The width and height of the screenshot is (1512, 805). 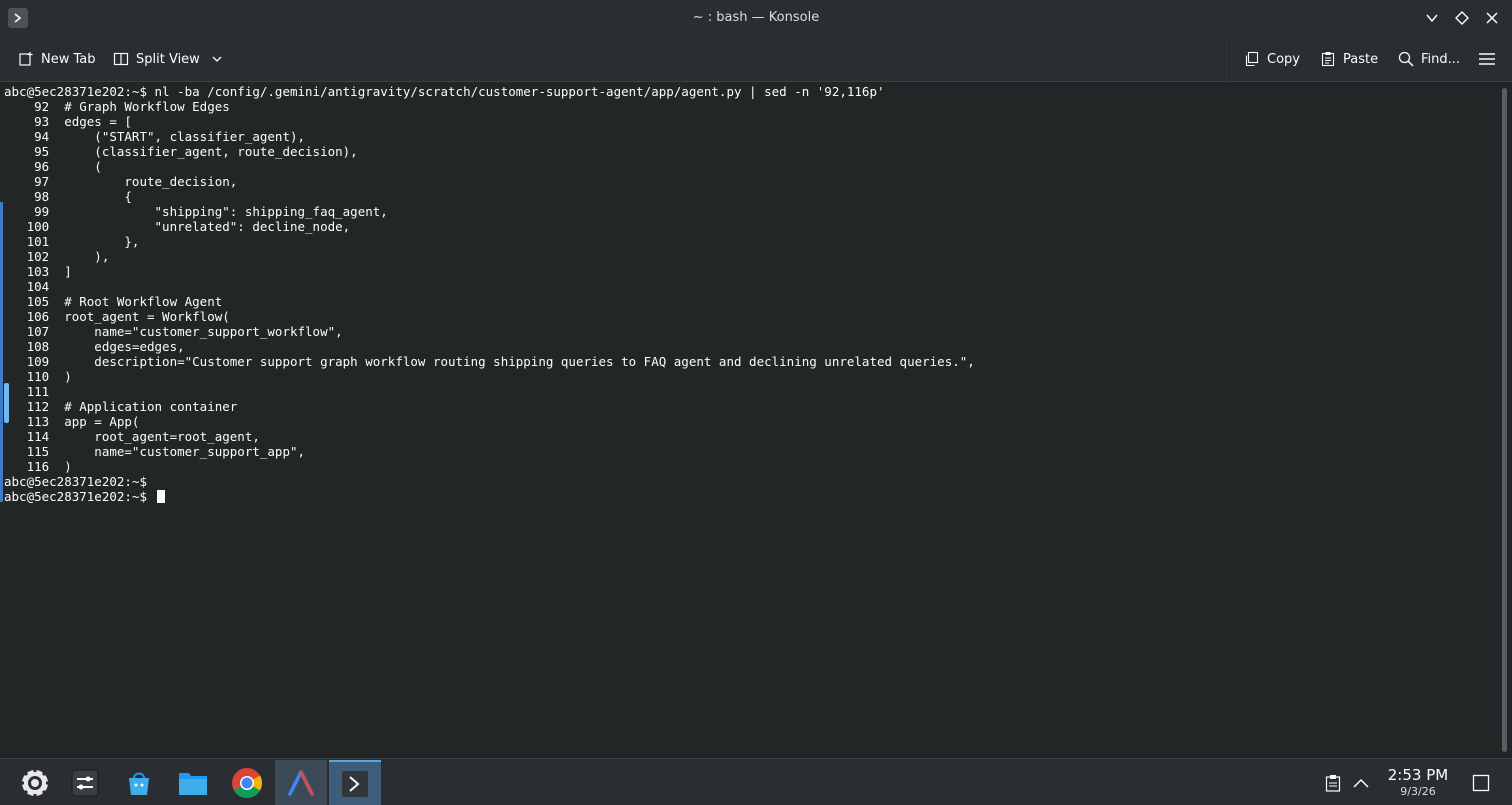 What do you see at coordinates (750, 301) in the screenshot?
I see `terminal-line: 105 # Root Workflow Agent` at bounding box center [750, 301].